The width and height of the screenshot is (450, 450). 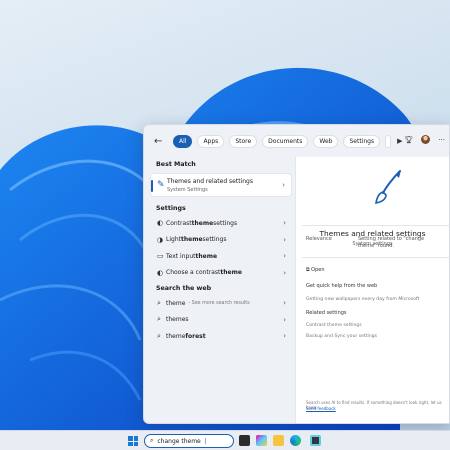 What do you see at coordinates (441, 140) in the screenshot?
I see `more-options-icon: ···` at bounding box center [441, 140].